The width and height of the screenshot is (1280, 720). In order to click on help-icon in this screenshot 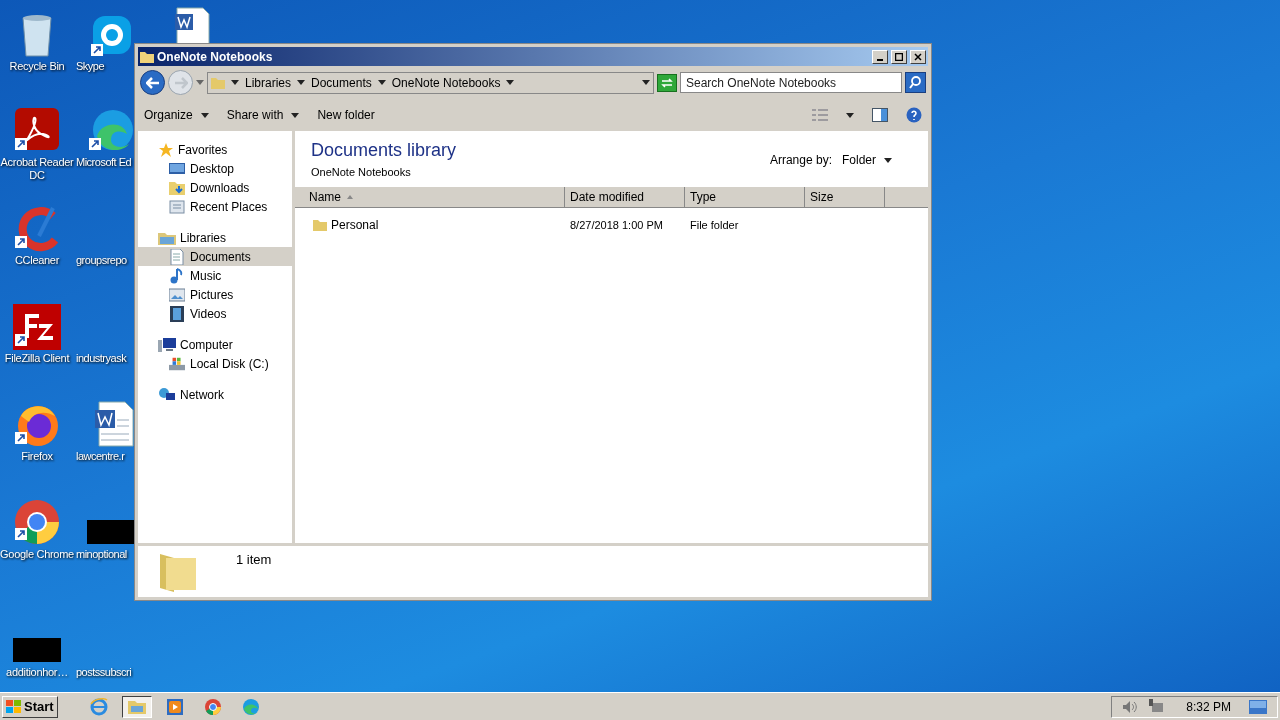, I will do `click(914, 115)`.